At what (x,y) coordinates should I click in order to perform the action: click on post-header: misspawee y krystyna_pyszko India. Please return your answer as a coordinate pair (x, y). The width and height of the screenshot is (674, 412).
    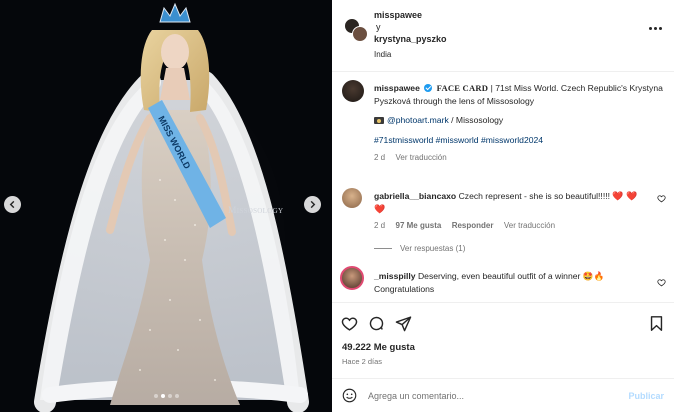
    Looking at the image, I should click on (503, 36).